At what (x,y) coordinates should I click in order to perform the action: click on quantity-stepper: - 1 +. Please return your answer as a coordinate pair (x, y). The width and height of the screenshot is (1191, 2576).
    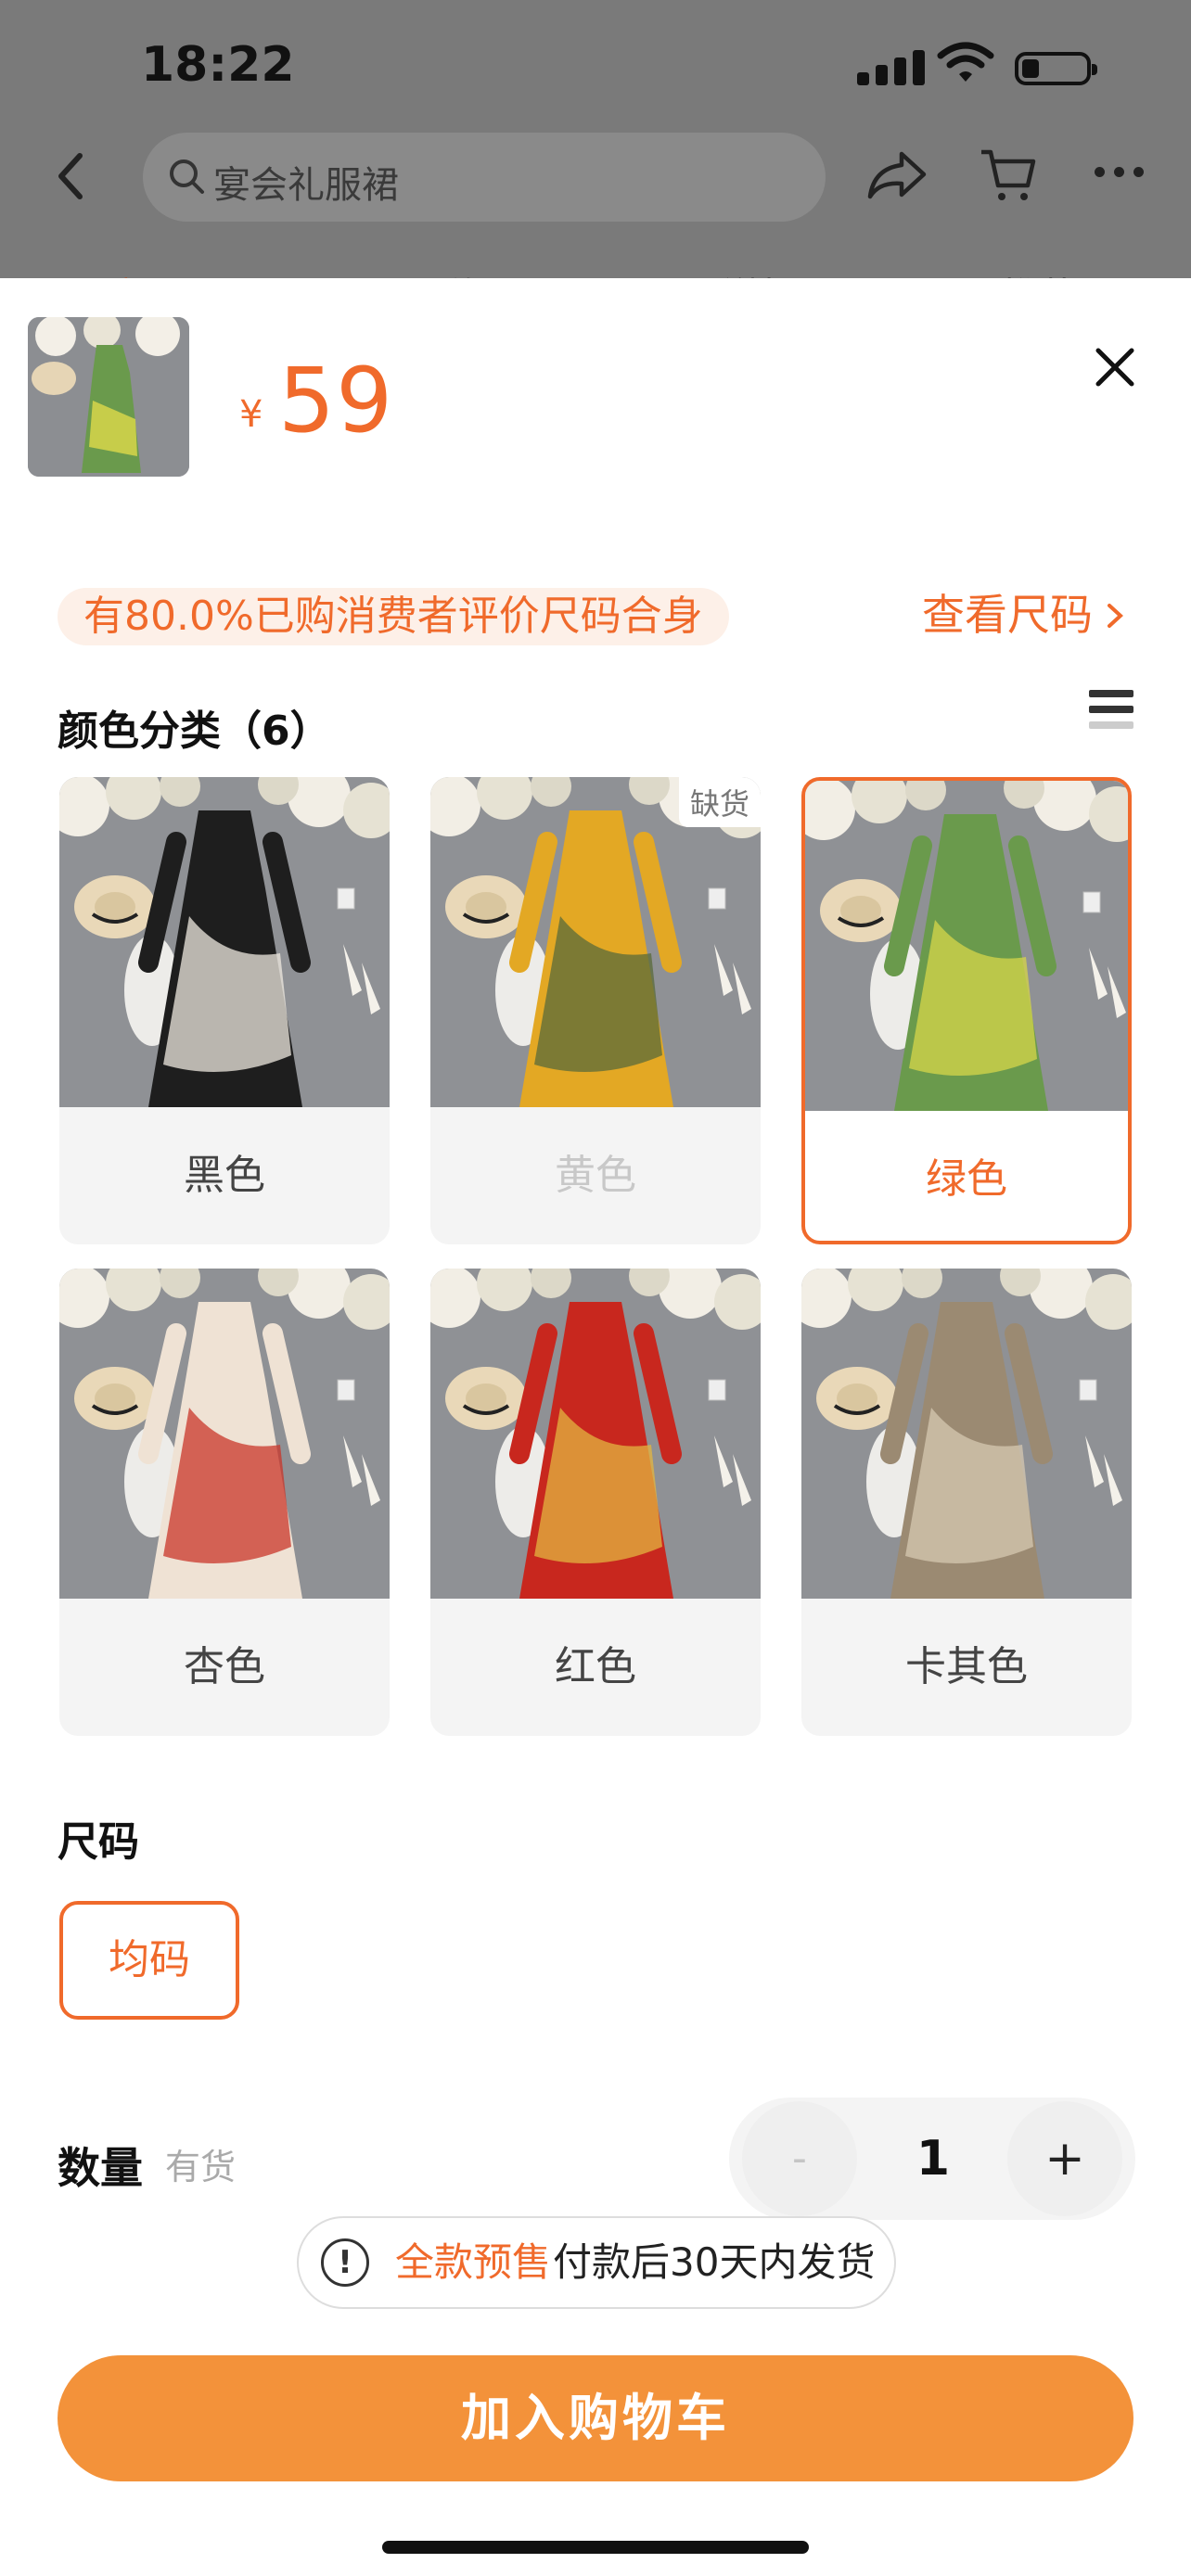
    Looking at the image, I should click on (932, 2159).